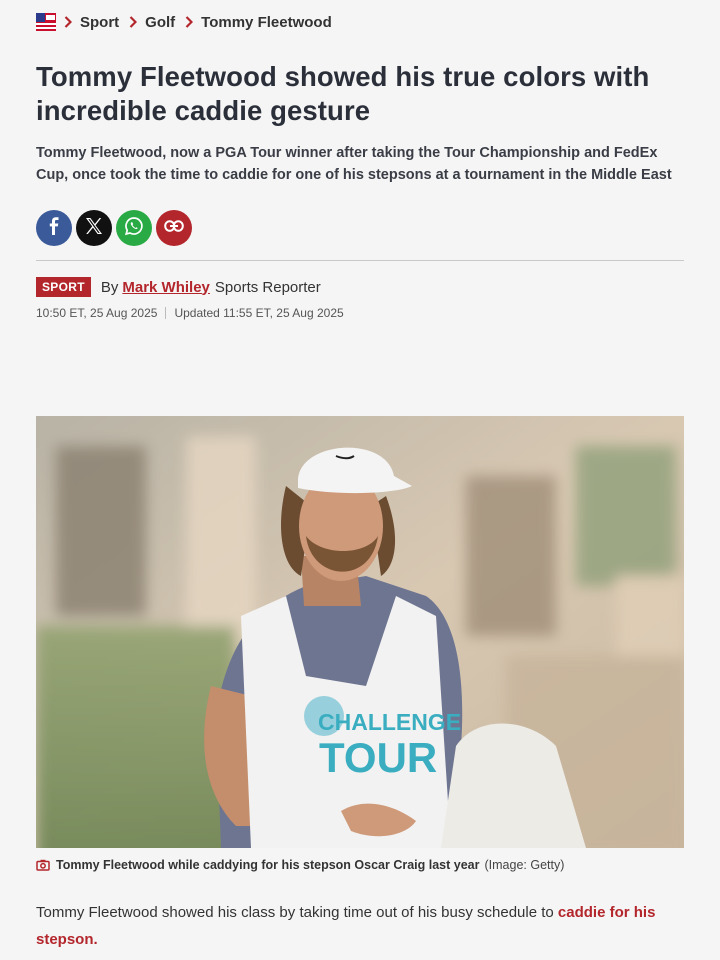 The height and width of the screenshot is (960, 720). Describe the element at coordinates (63, 287) in the screenshot. I see `section-tag: SPORT` at that location.